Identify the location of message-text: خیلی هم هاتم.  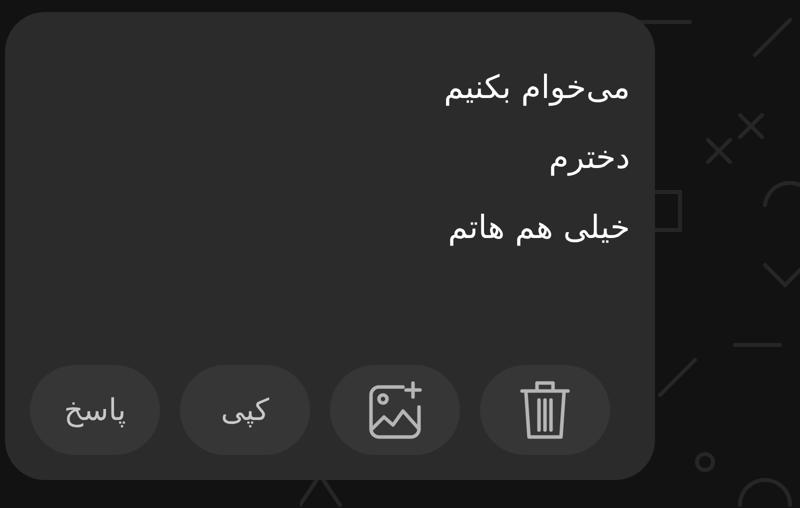
(539, 227).